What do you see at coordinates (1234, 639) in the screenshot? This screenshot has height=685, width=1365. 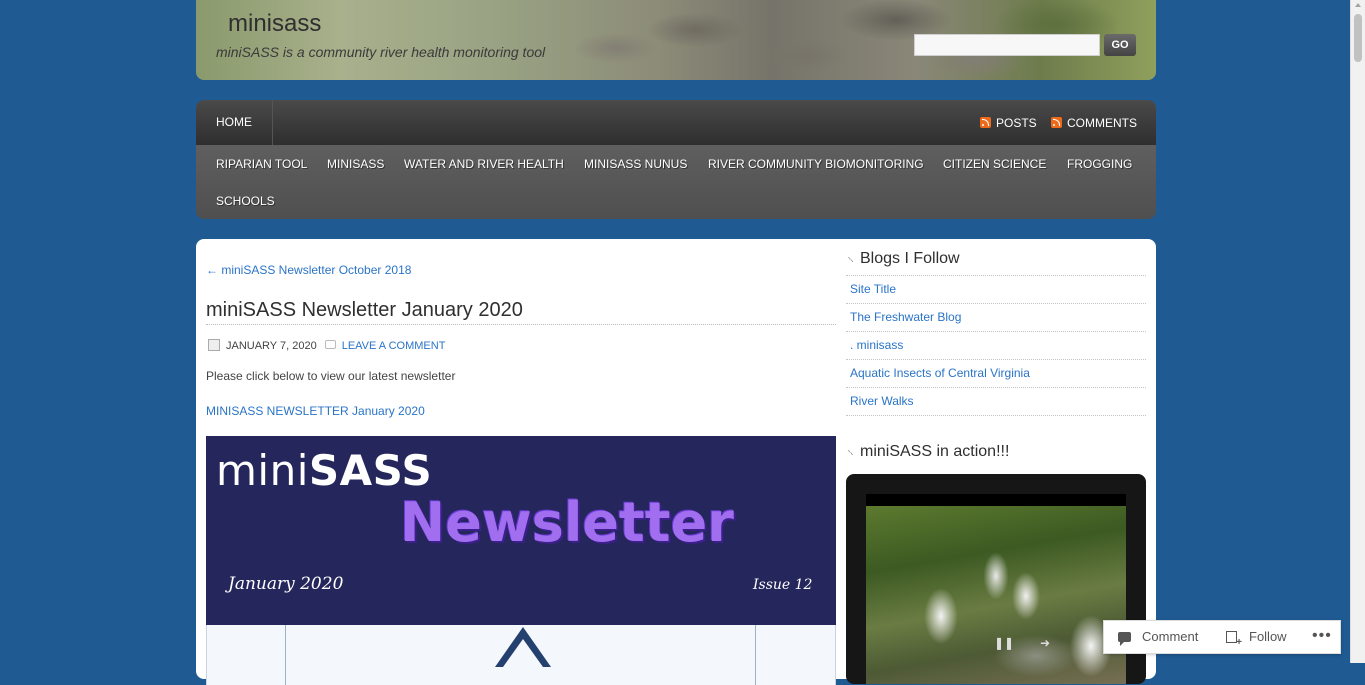 I see `follow-icon` at bounding box center [1234, 639].